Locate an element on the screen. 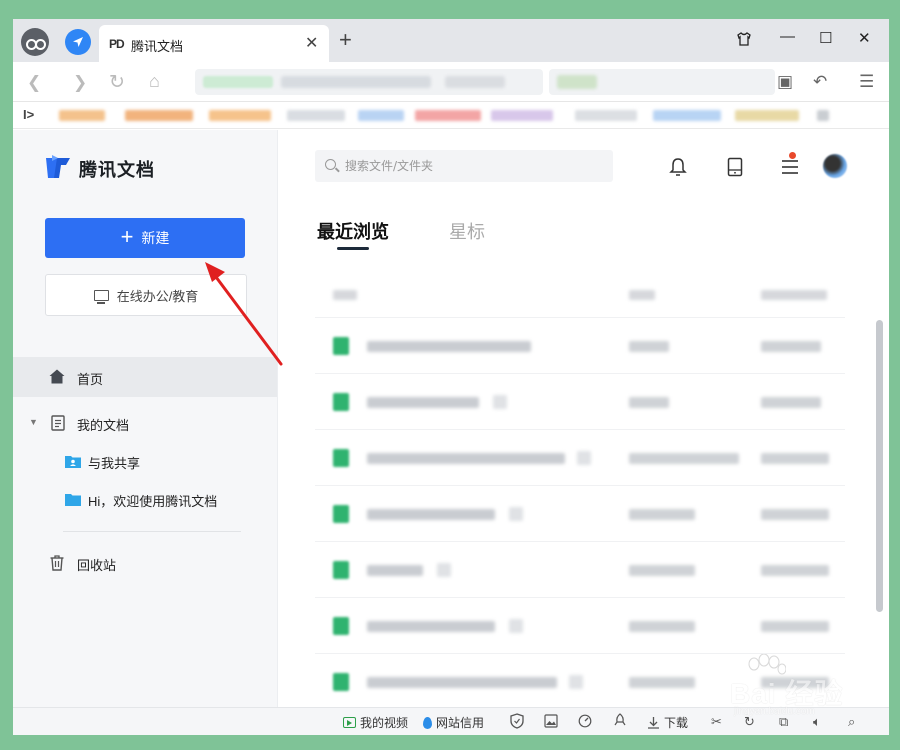 This screenshot has width=900, height=750. new-tab-button: + is located at coordinates (345, 40).